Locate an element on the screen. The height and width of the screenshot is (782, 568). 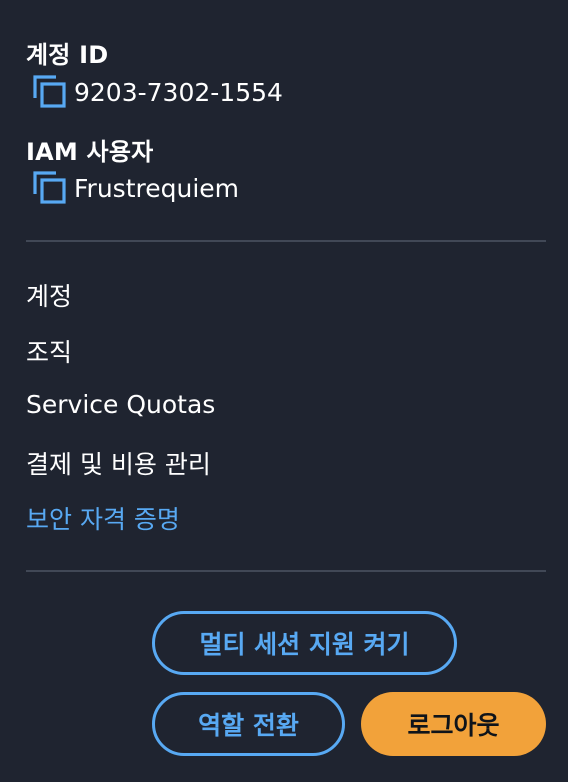
iam-user-value: Frustrequiem is located at coordinates (157, 188).